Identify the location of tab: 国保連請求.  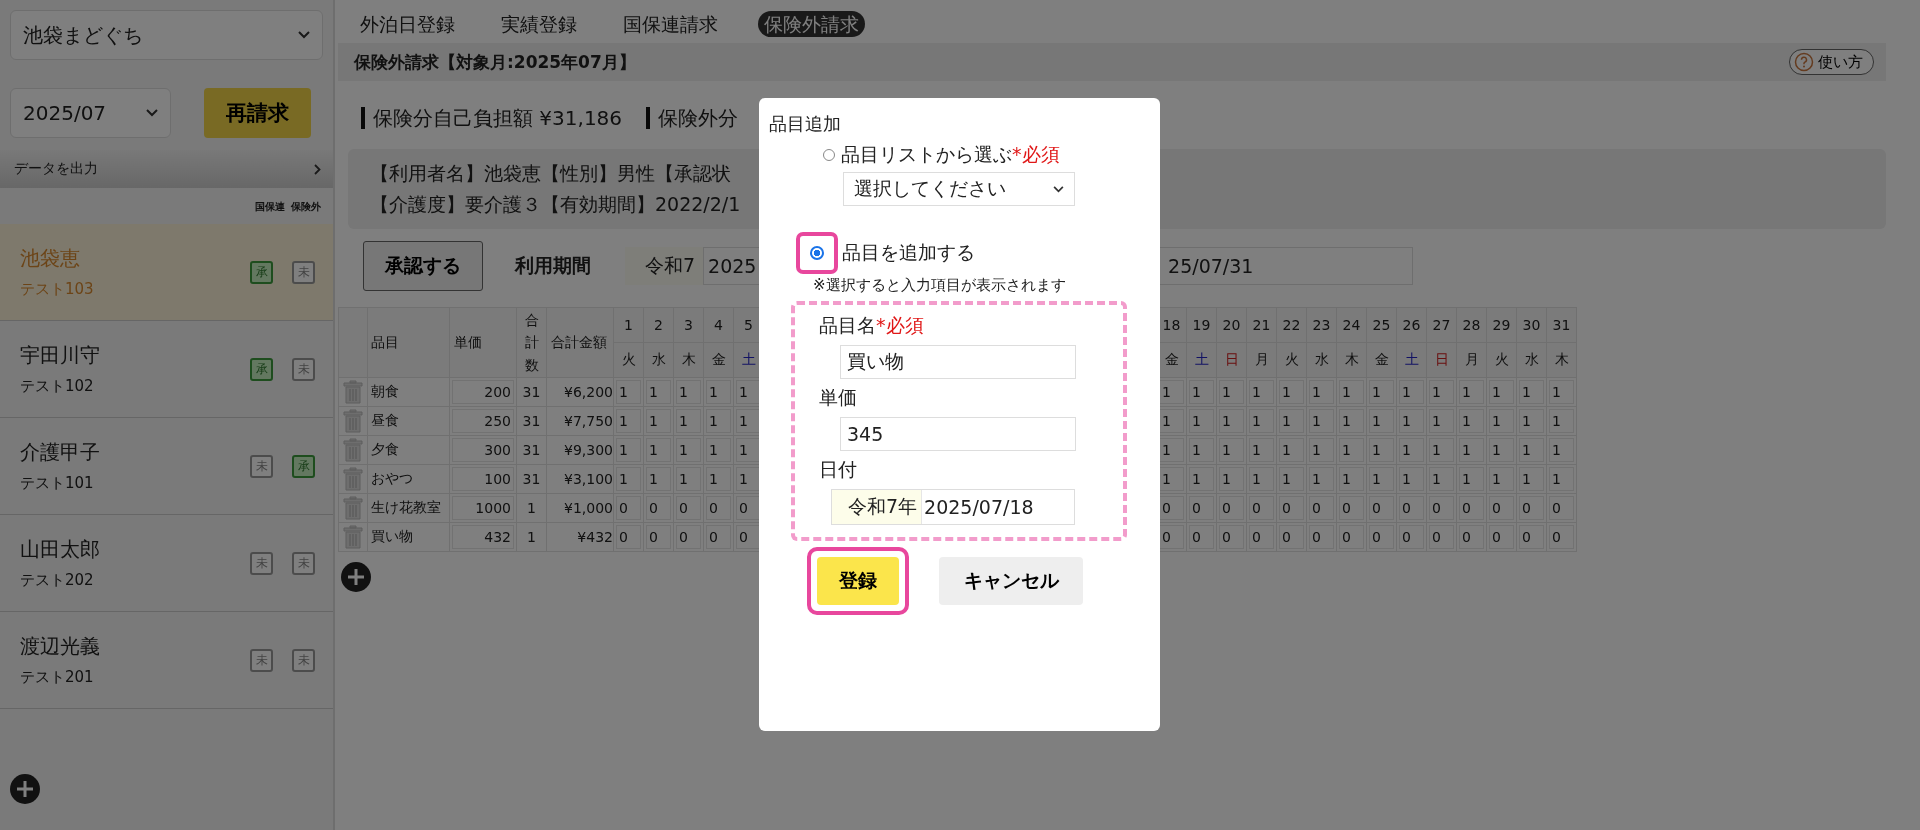
(670, 24).